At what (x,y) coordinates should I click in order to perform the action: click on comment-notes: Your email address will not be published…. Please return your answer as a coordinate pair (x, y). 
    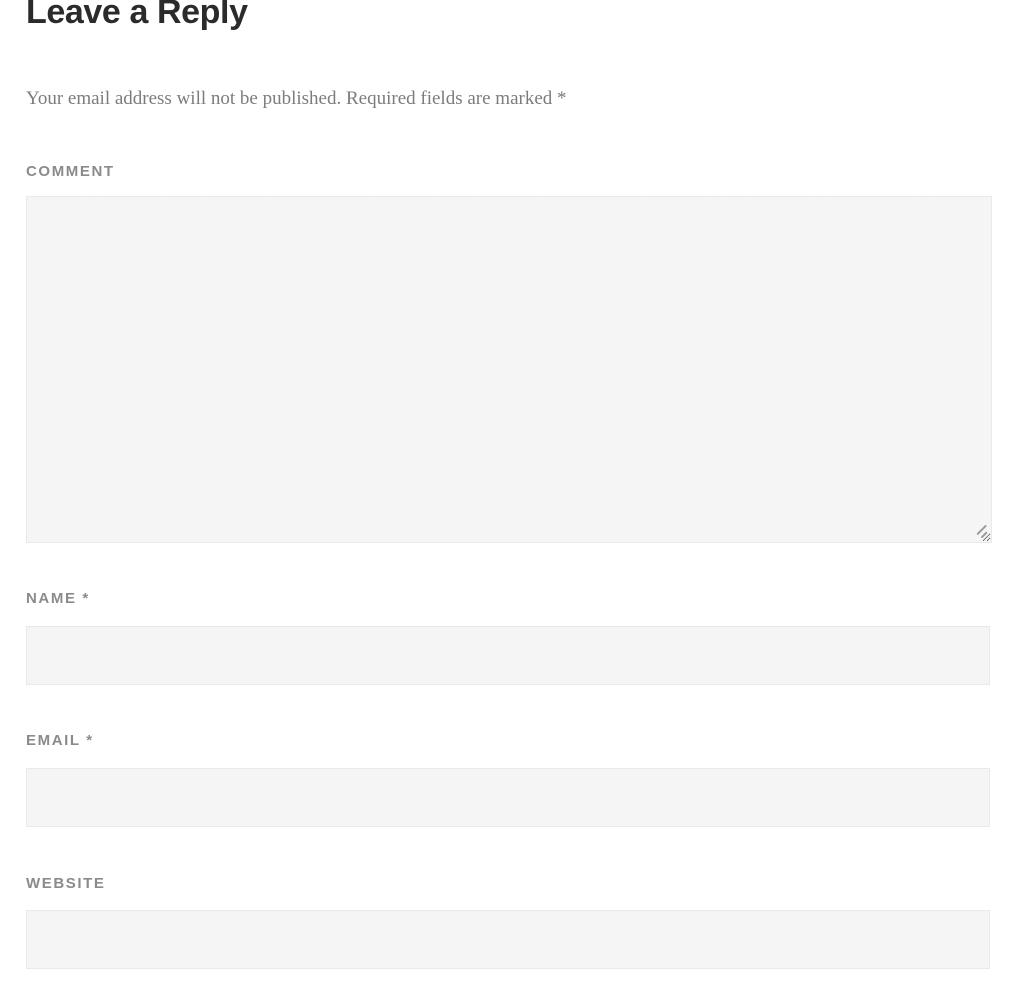
    Looking at the image, I should click on (296, 99).